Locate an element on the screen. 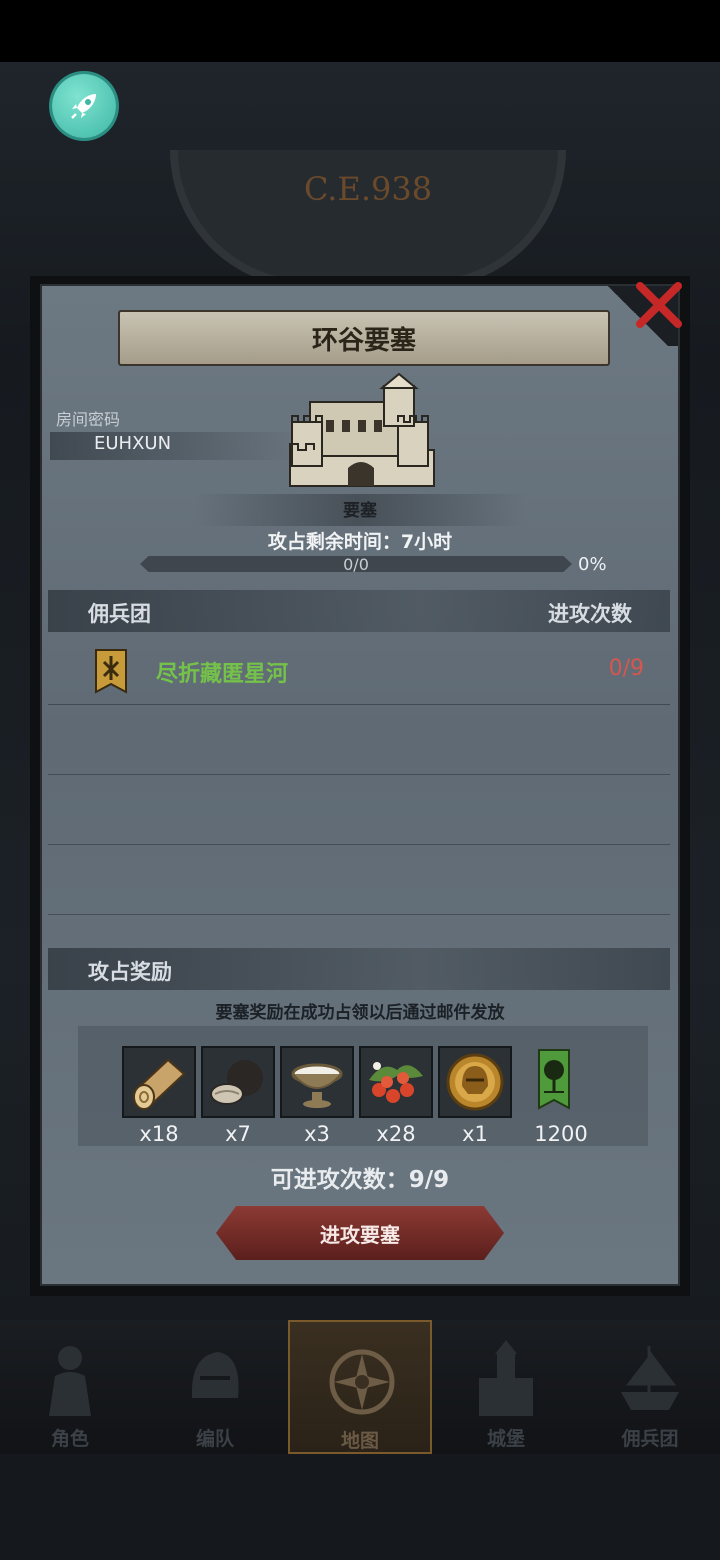 This screenshot has width=720, height=1560. reward-item-helmet-medal is located at coordinates (475, 1082).